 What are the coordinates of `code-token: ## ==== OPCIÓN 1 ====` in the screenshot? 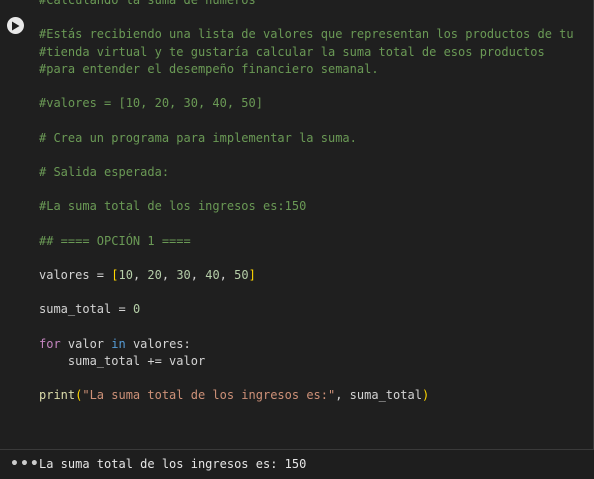 It's located at (115, 240).